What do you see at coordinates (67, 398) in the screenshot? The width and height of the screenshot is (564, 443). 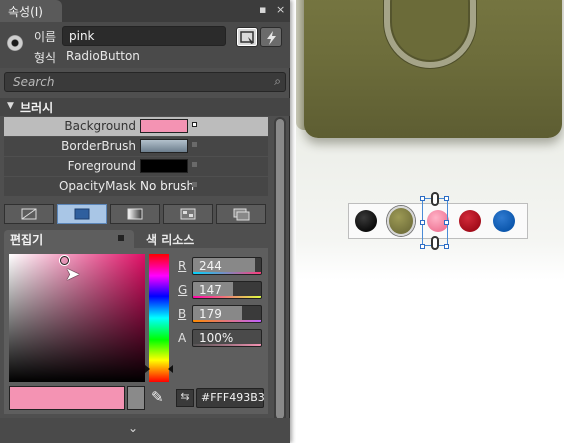 I see `selected-color-preview` at bounding box center [67, 398].